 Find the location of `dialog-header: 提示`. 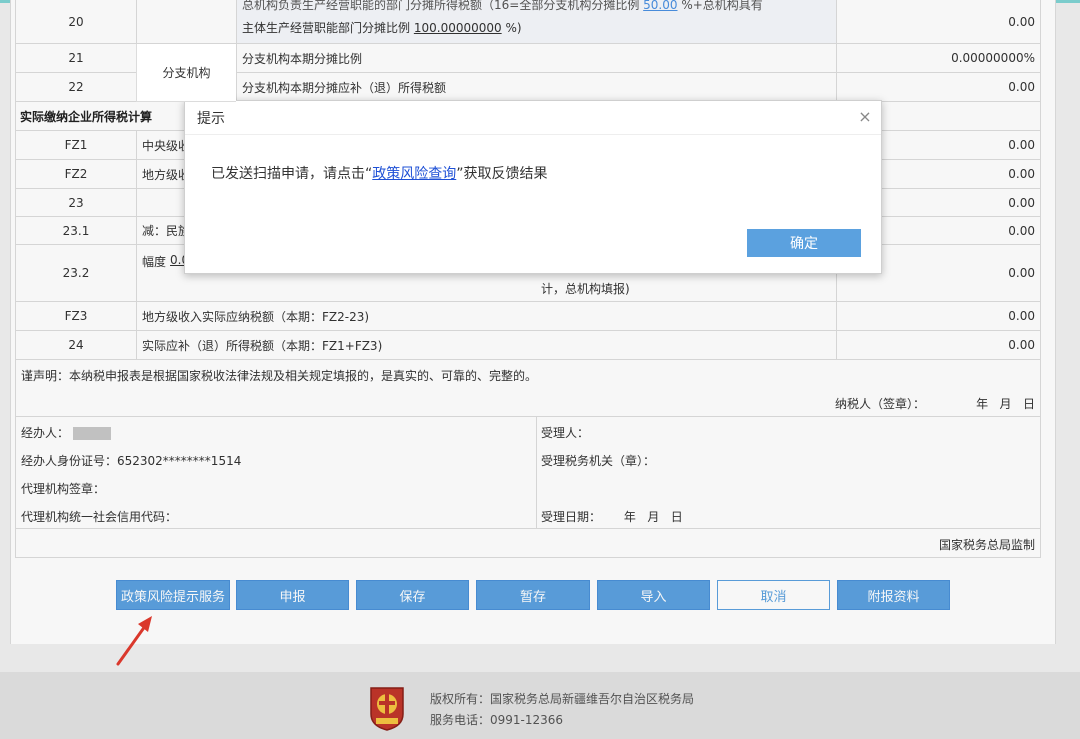

dialog-header: 提示 is located at coordinates (533, 118).